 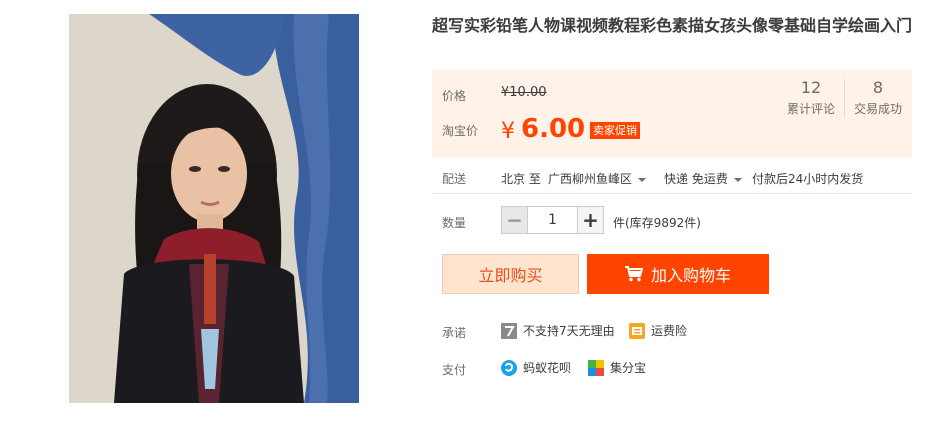 I want to click on add-to-cart-label: 加入购物车, so click(x=690, y=275).